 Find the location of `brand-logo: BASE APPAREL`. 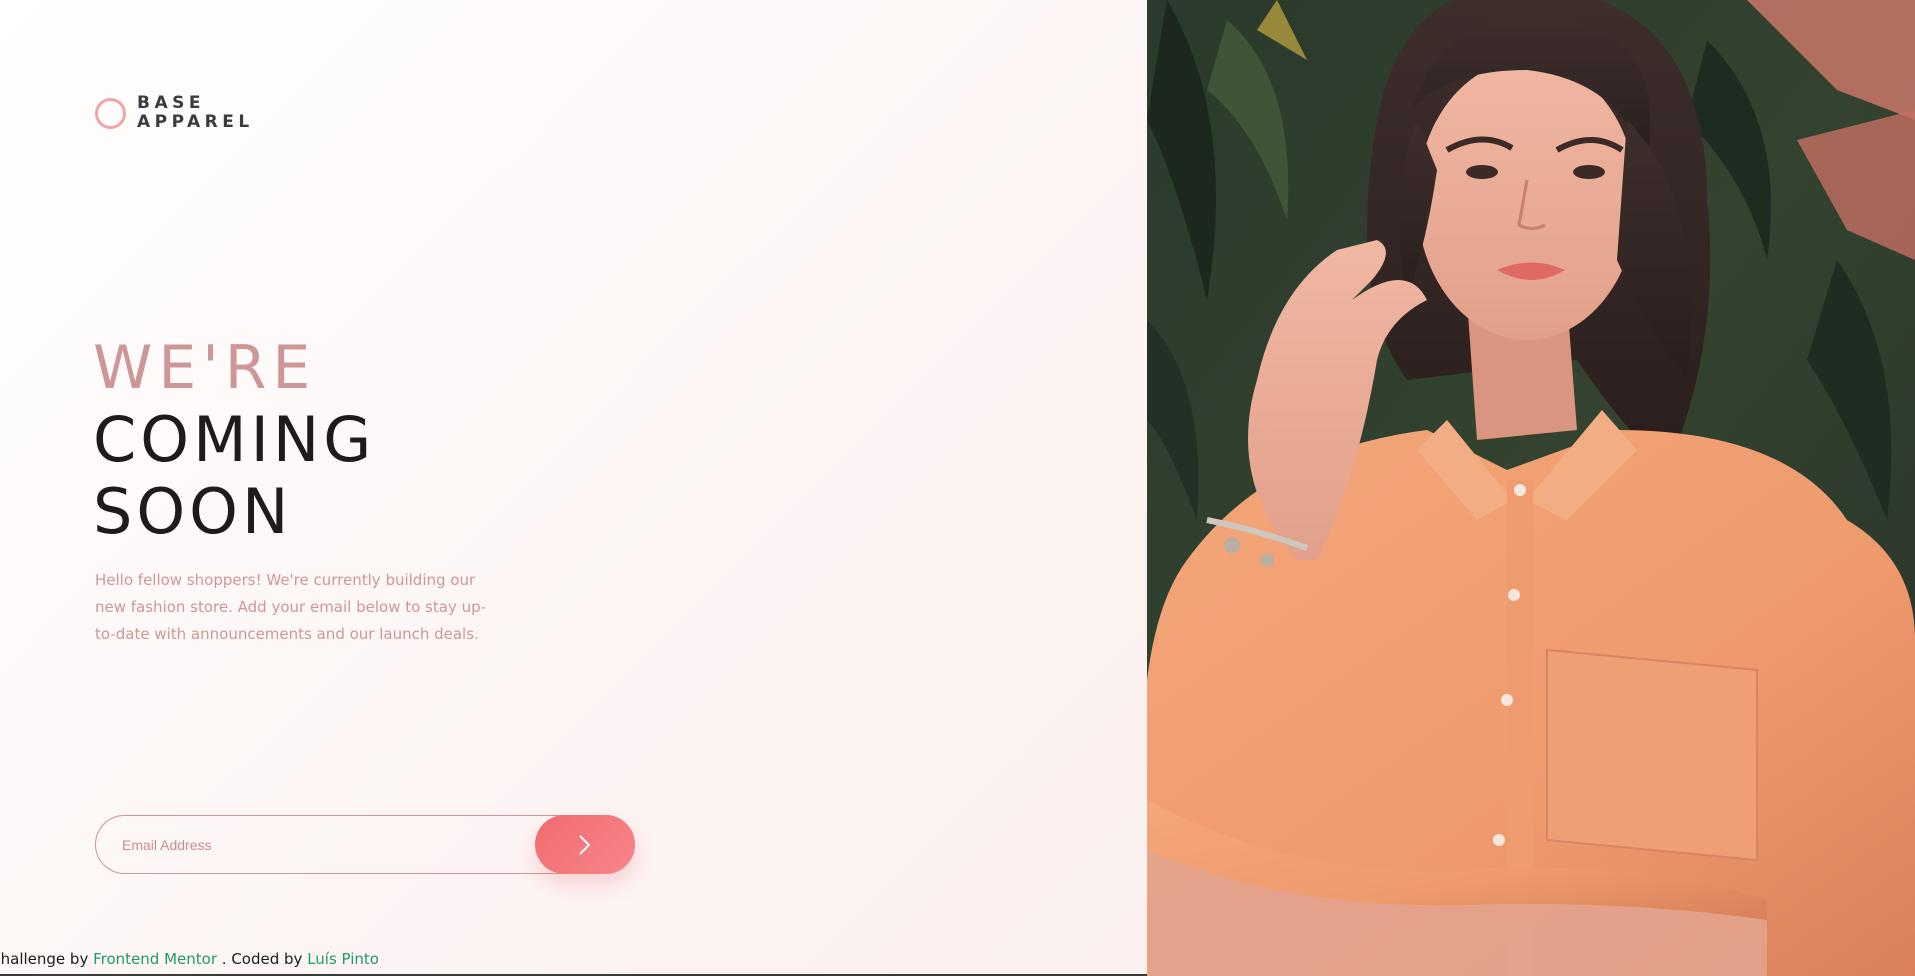

brand-logo: BASE APPAREL is located at coordinates (174, 113).